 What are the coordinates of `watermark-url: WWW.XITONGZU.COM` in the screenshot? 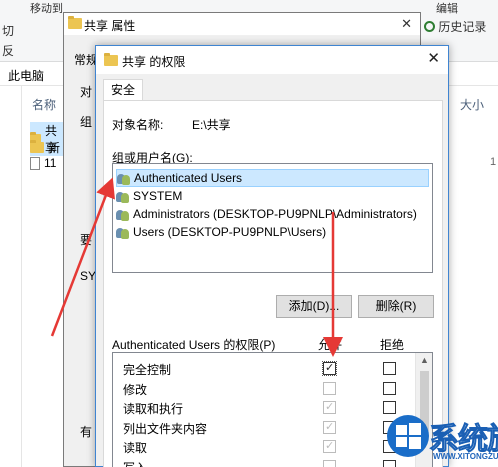 It's located at (465, 456).